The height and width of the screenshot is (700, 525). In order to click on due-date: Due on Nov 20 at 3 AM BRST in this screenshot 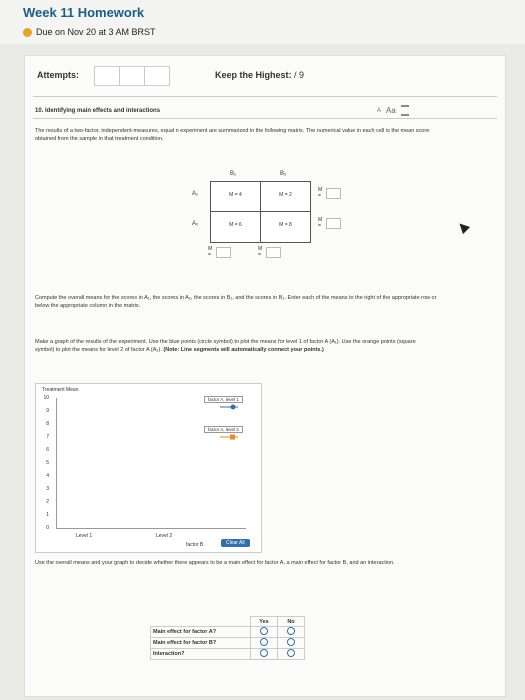, I will do `click(89, 32)`.